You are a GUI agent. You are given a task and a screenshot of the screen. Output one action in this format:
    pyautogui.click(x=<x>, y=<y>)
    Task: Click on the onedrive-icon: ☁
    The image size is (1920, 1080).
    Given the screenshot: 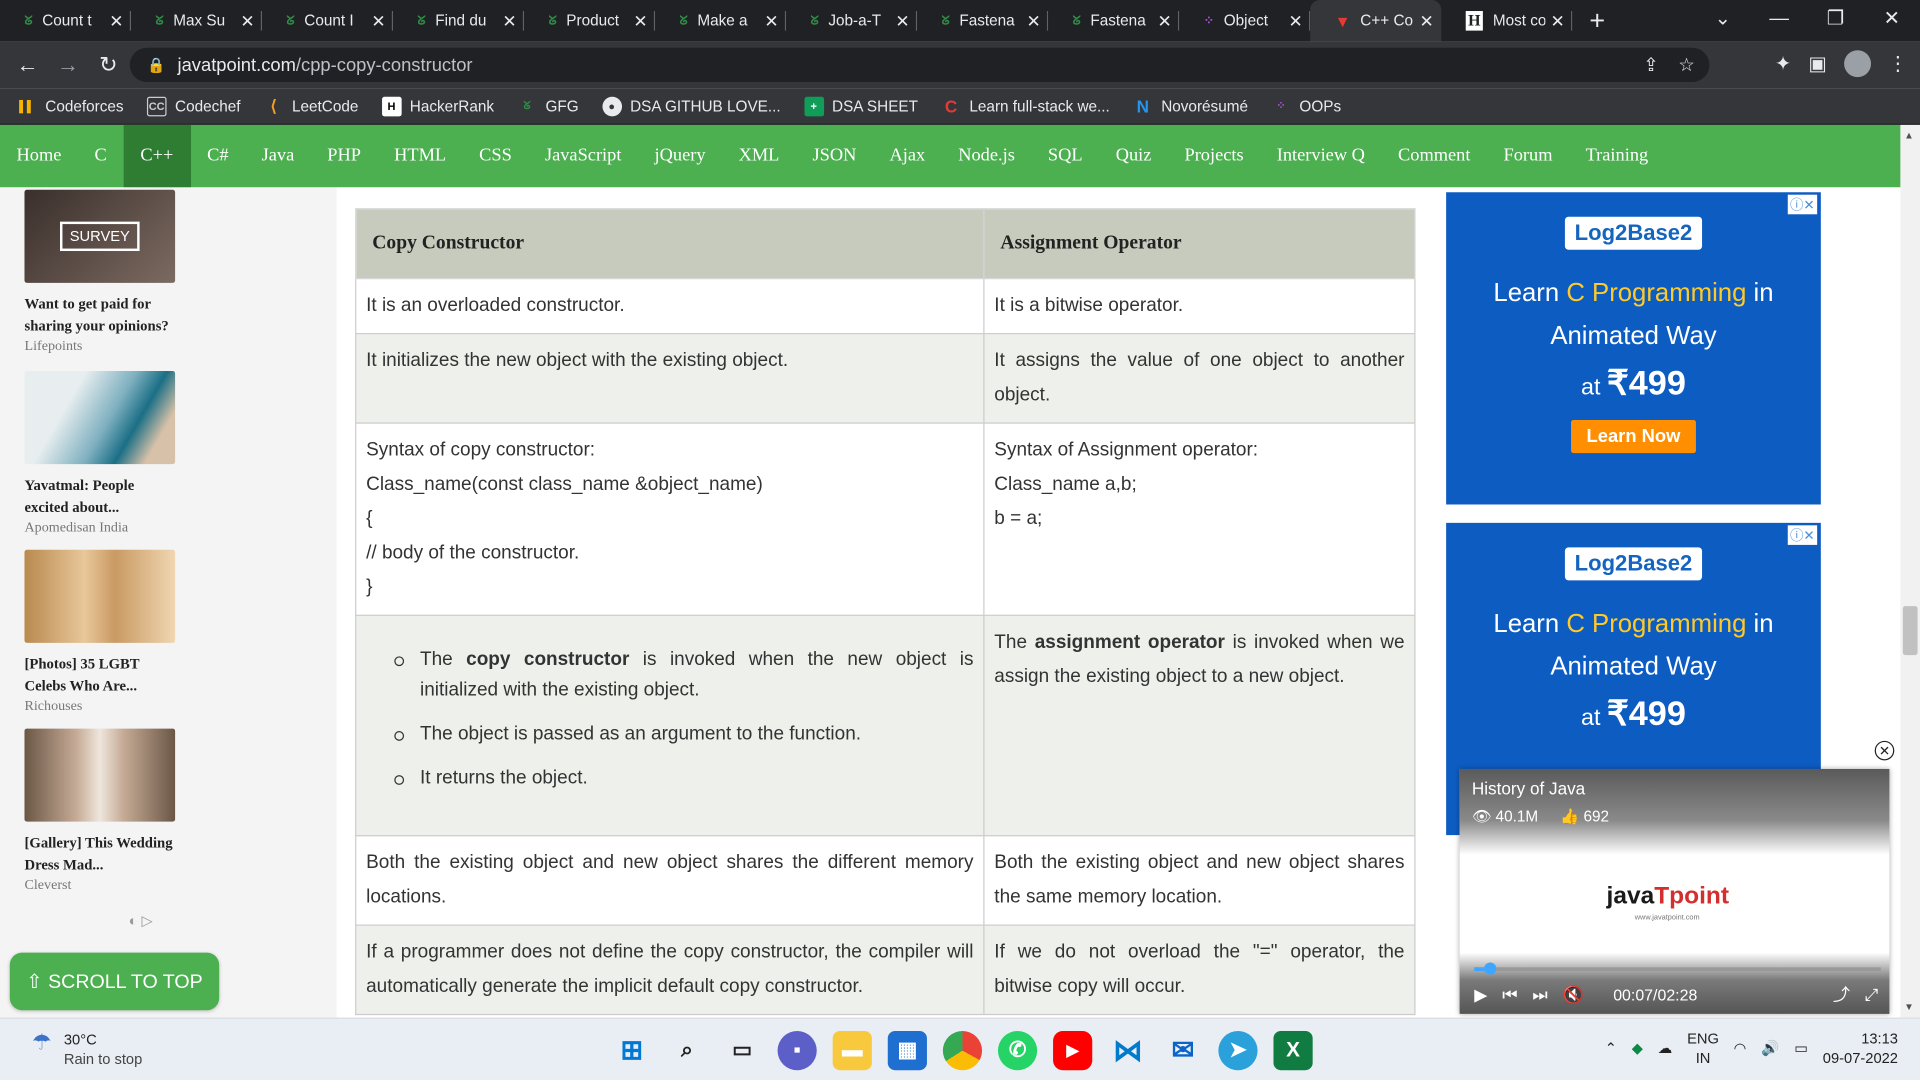 What is the action you would take?
    pyautogui.click(x=1665, y=1048)
    